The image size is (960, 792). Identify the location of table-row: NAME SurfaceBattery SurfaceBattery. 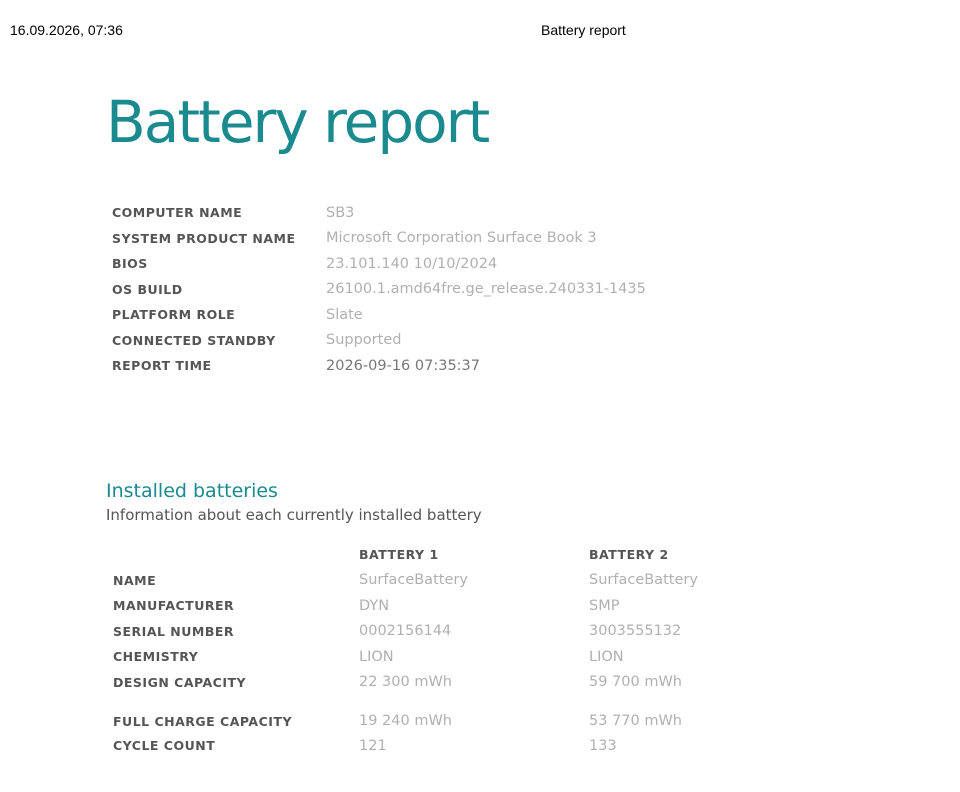
(451, 581).